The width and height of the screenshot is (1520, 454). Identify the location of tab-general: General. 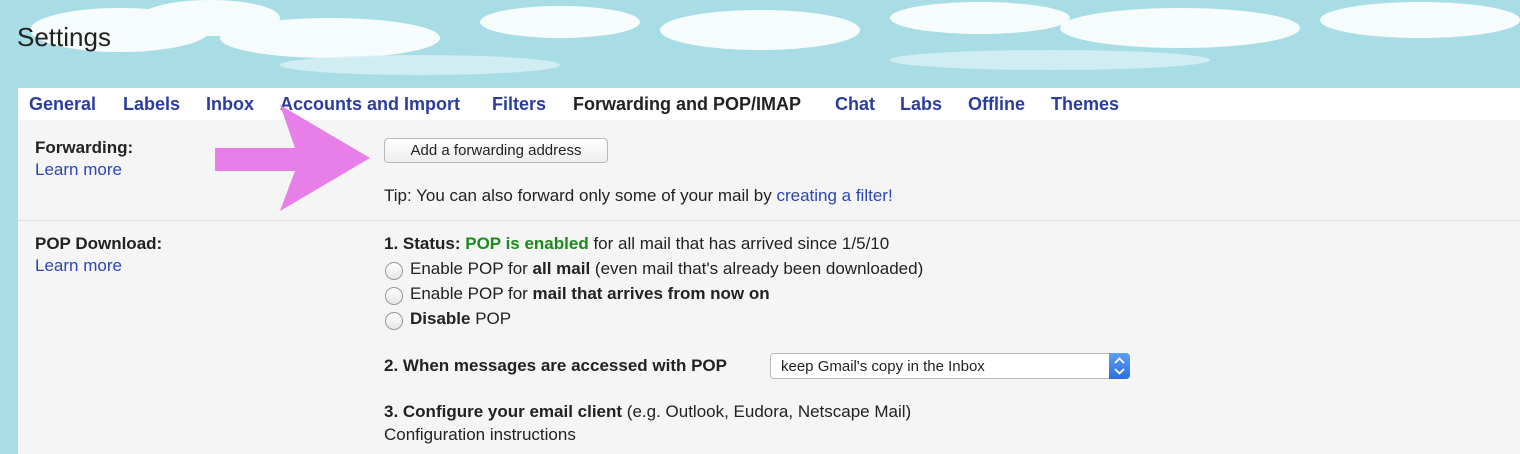
(62, 104).